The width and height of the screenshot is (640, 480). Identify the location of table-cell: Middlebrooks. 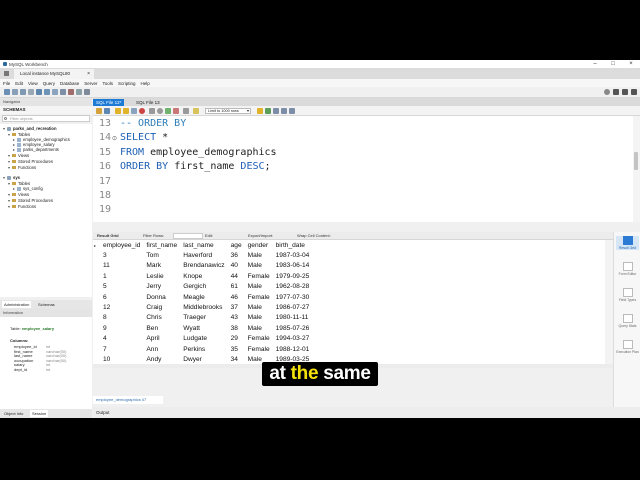
(203, 307).